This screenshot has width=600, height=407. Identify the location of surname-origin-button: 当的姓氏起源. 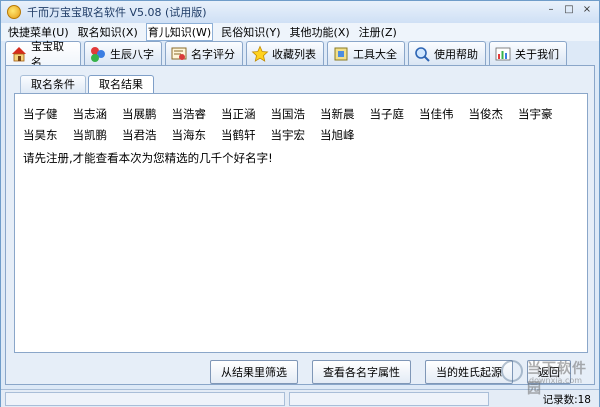
(469, 372).